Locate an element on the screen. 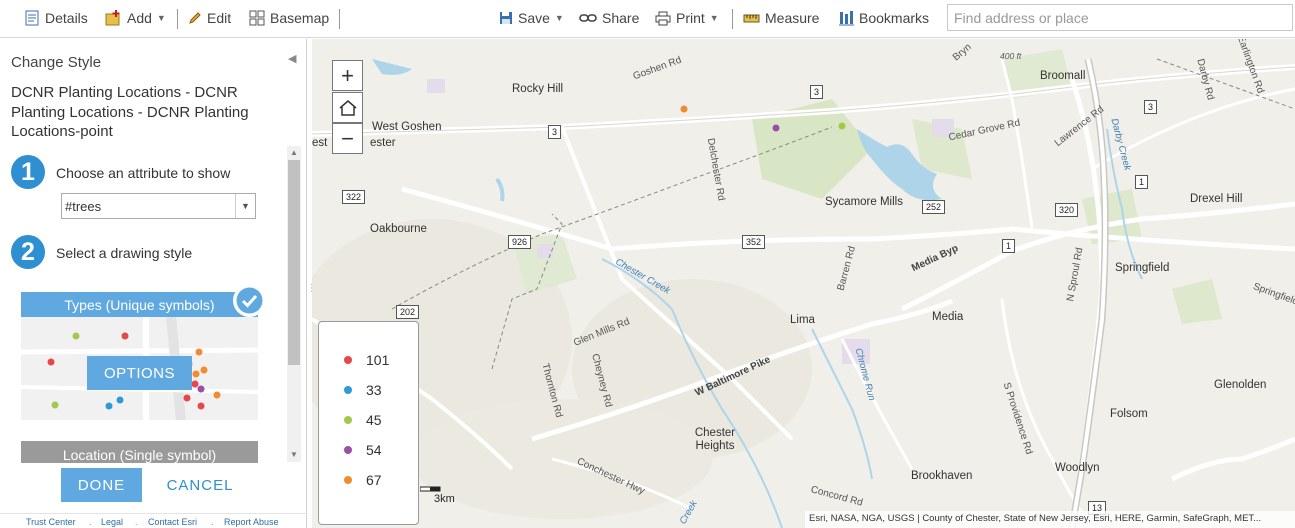  place-label: West Goshen is located at coordinates (407, 127).